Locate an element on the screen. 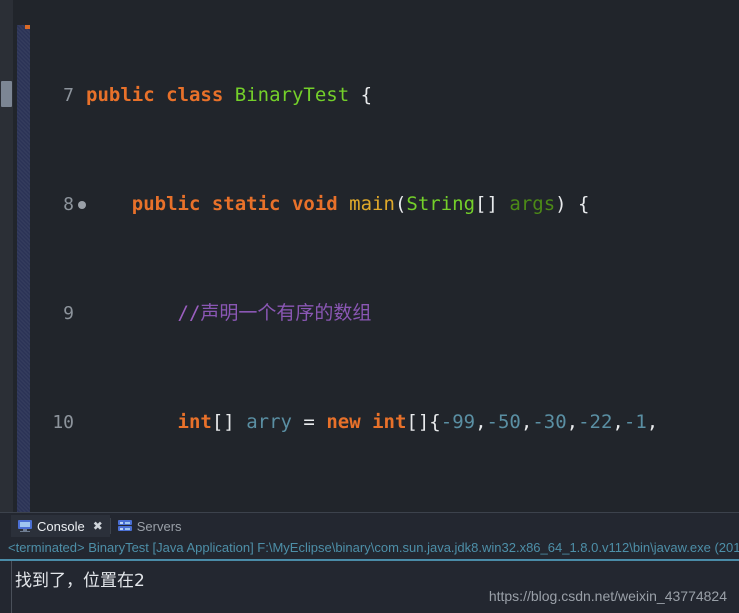 This screenshot has height=613, width=739. tab-servers-label: Servers is located at coordinates (159, 526).